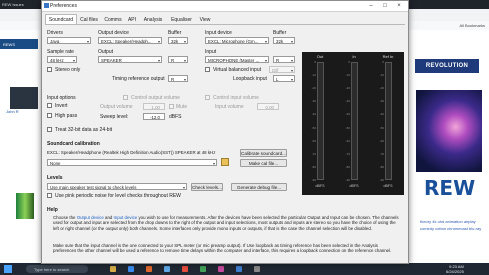 This screenshot has height=275, width=489. Describe the element at coordinates (12, 111) in the screenshot. I see `person-name: John R` at that location.